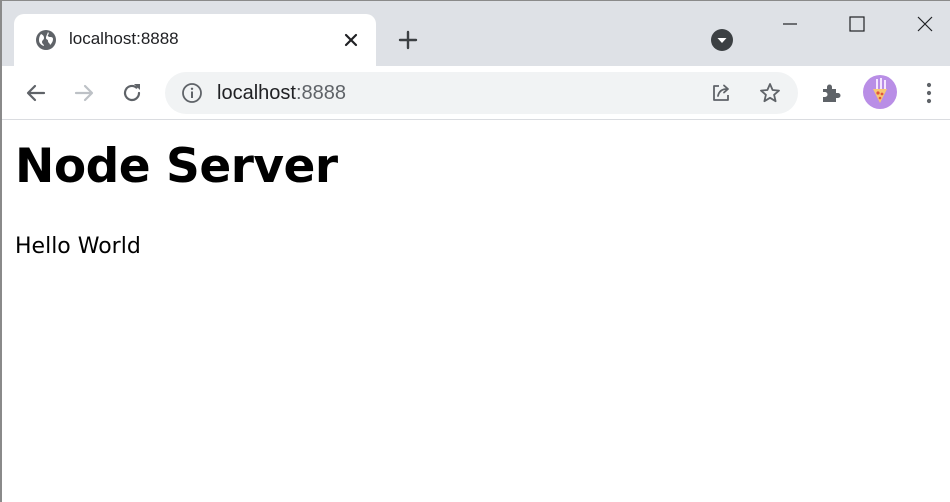  What do you see at coordinates (408, 40) in the screenshot?
I see `new-tab-icon` at bounding box center [408, 40].